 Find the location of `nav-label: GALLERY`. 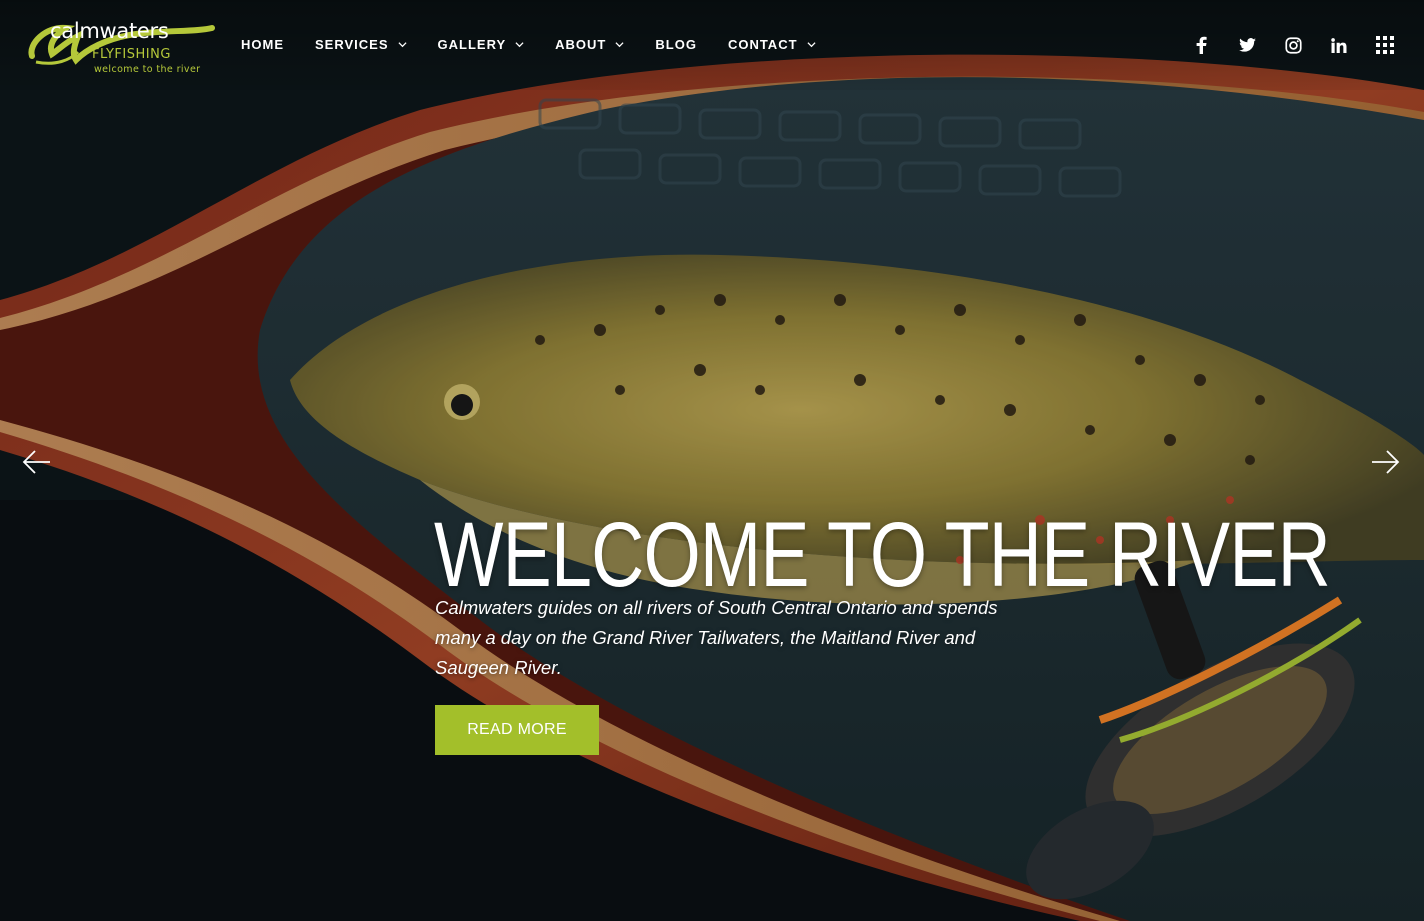

nav-label: GALLERY is located at coordinates (472, 44).